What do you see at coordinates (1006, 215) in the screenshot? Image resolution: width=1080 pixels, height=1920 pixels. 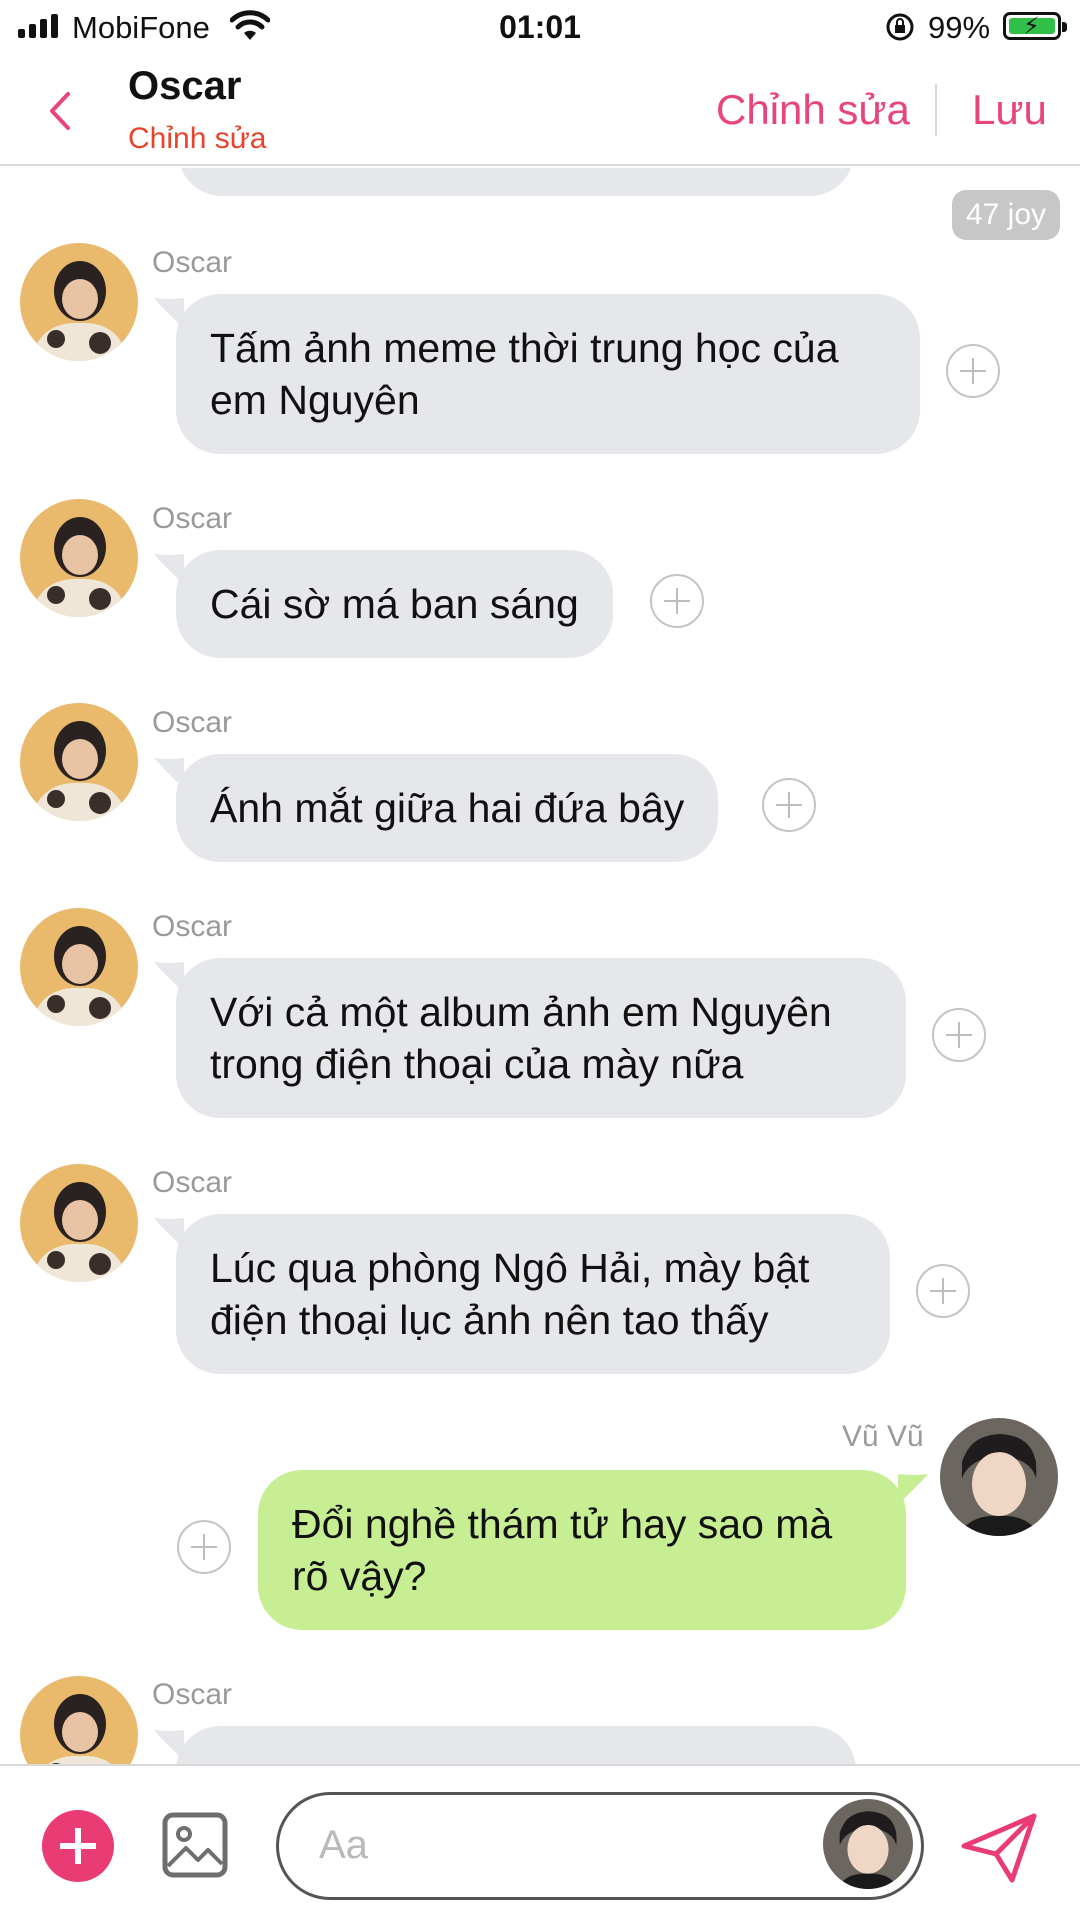 I see `joy-count-badge: 47 joy` at bounding box center [1006, 215].